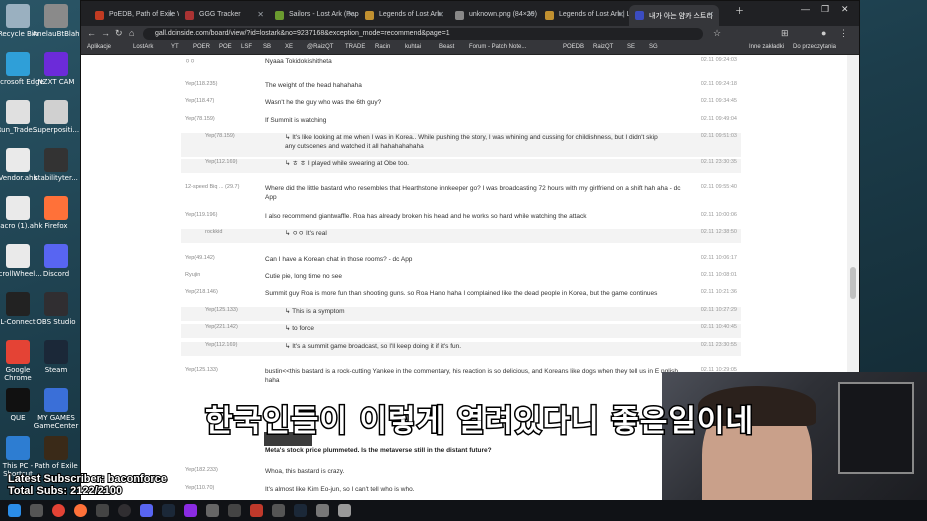  What do you see at coordinates (143, 47) in the screenshot?
I see `bookmark-item: LostArk` at bounding box center [143, 47].